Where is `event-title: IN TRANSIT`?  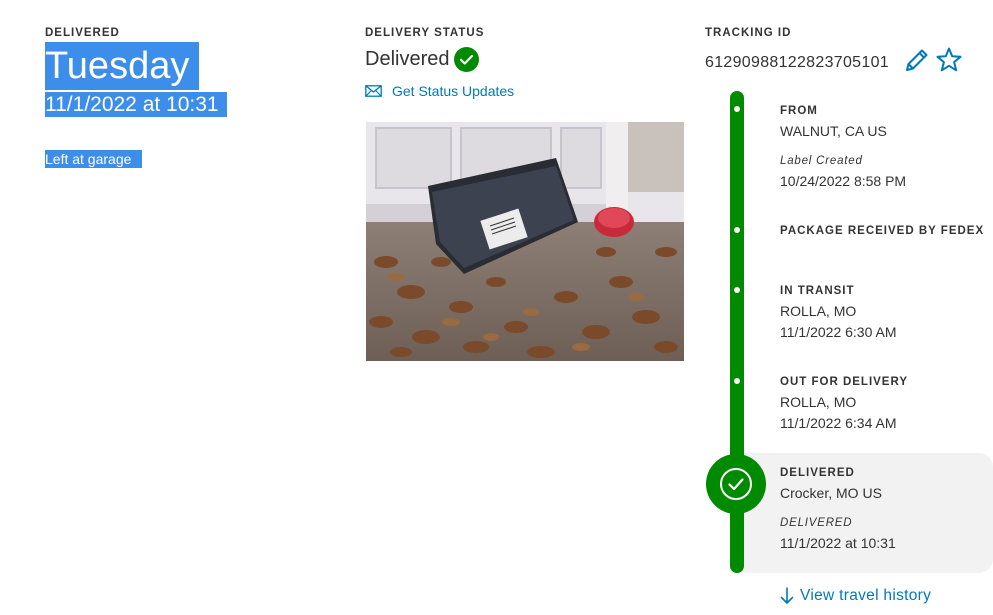 event-title: IN TRANSIT is located at coordinates (817, 291).